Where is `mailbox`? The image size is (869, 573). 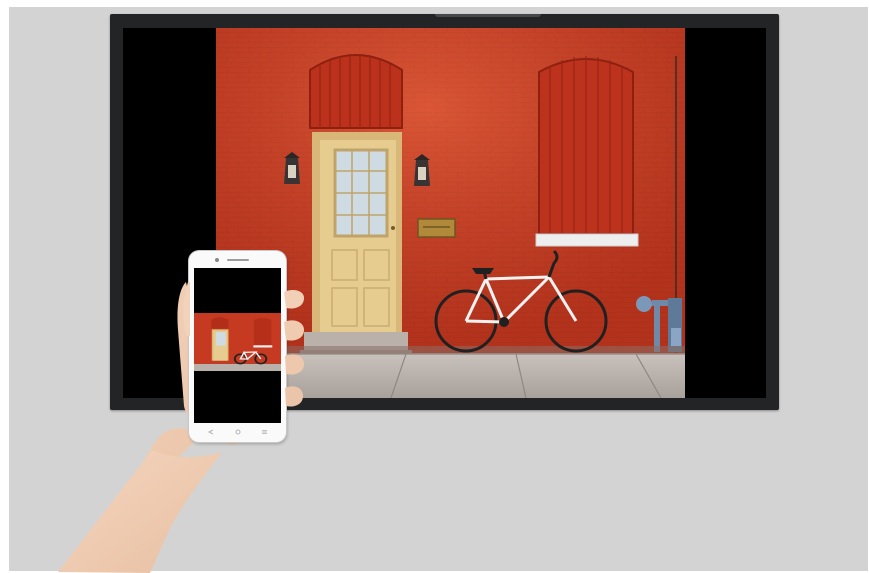 mailbox is located at coordinates (436, 228).